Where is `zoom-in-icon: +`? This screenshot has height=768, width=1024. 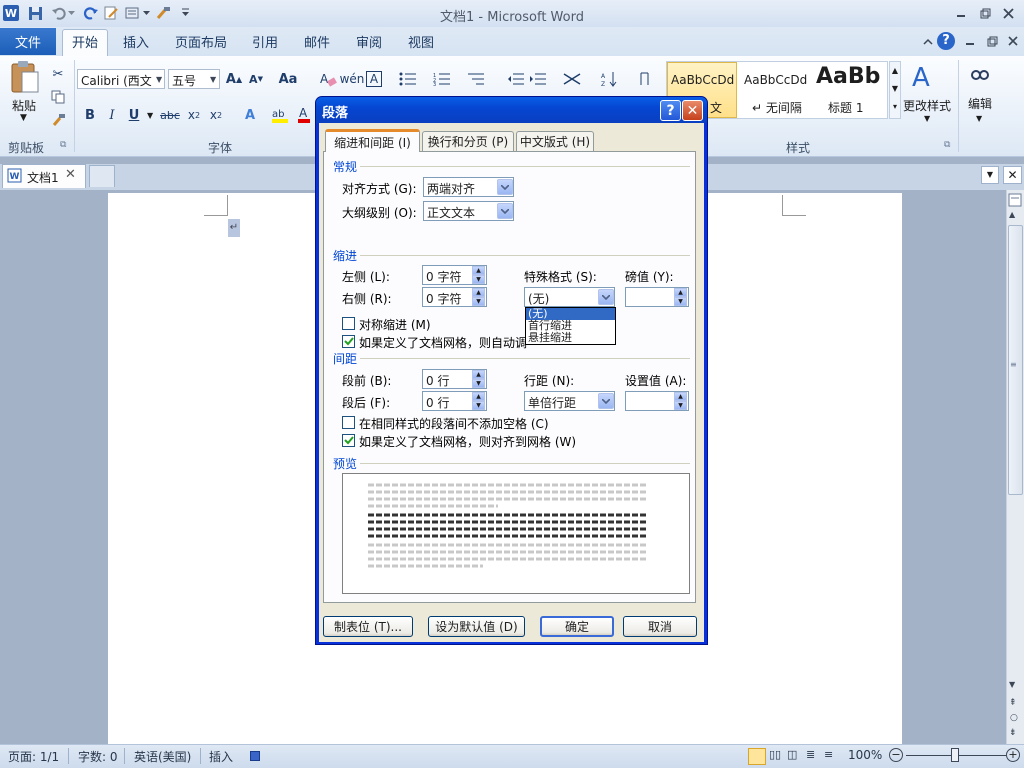
zoom-in-icon: + is located at coordinates (1013, 755).